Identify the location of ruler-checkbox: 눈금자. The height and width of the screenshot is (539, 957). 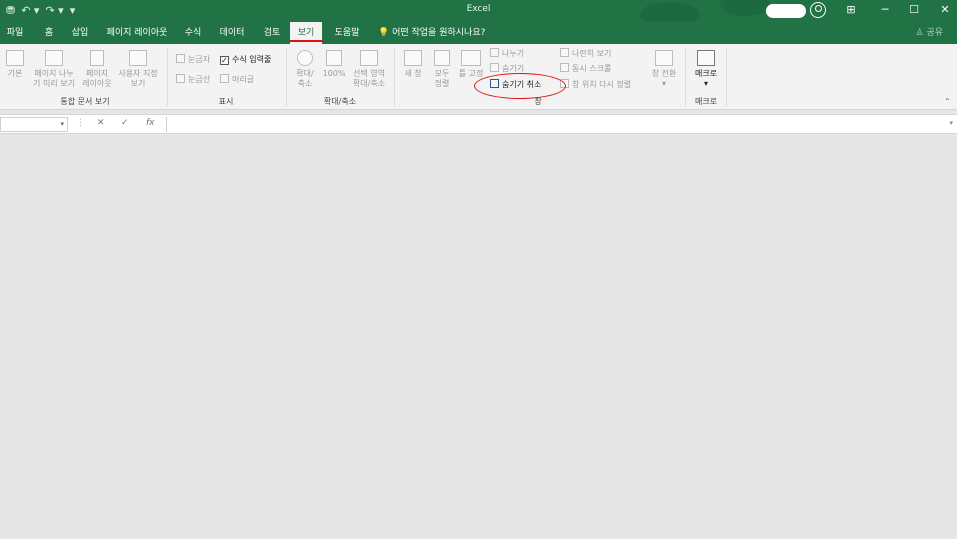
(193, 60).